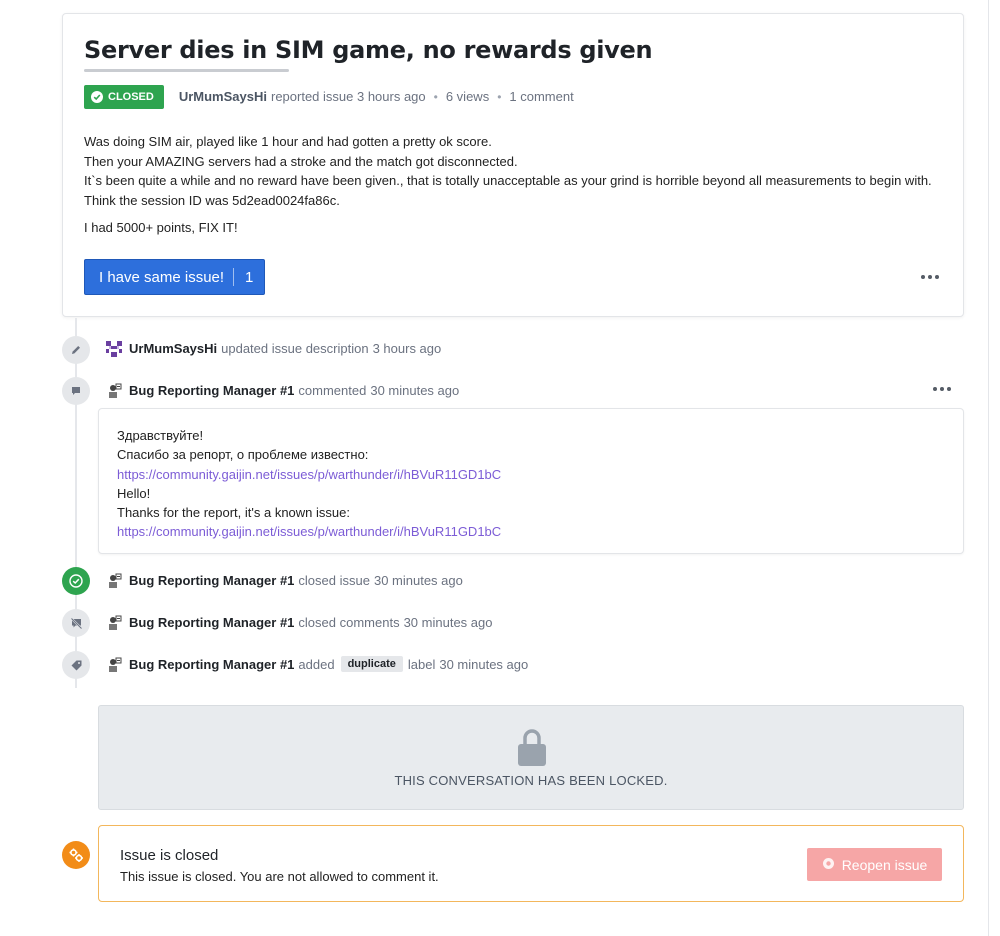 The width and height of the screenshot is (1000, 936). I want to click on lock-icon, so click(532, 748).